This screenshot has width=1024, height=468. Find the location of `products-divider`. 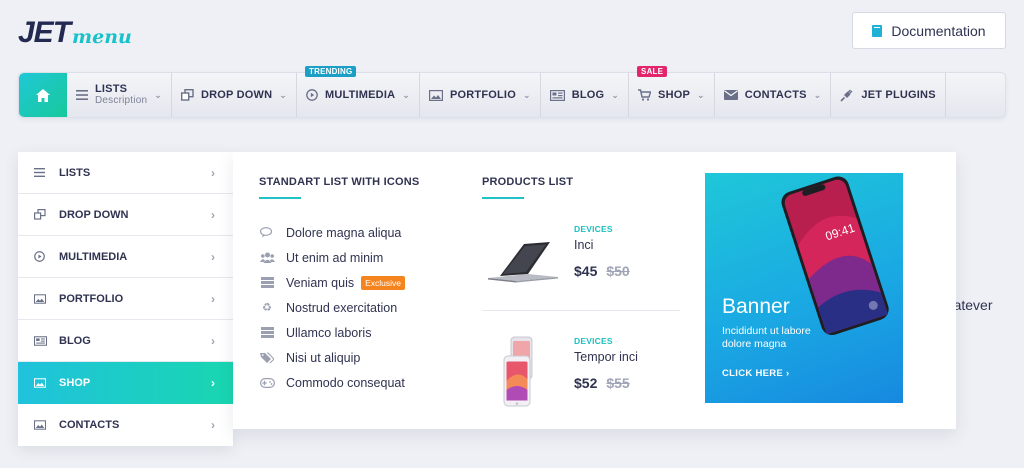

products-divider is located at coordinates (581, 310).